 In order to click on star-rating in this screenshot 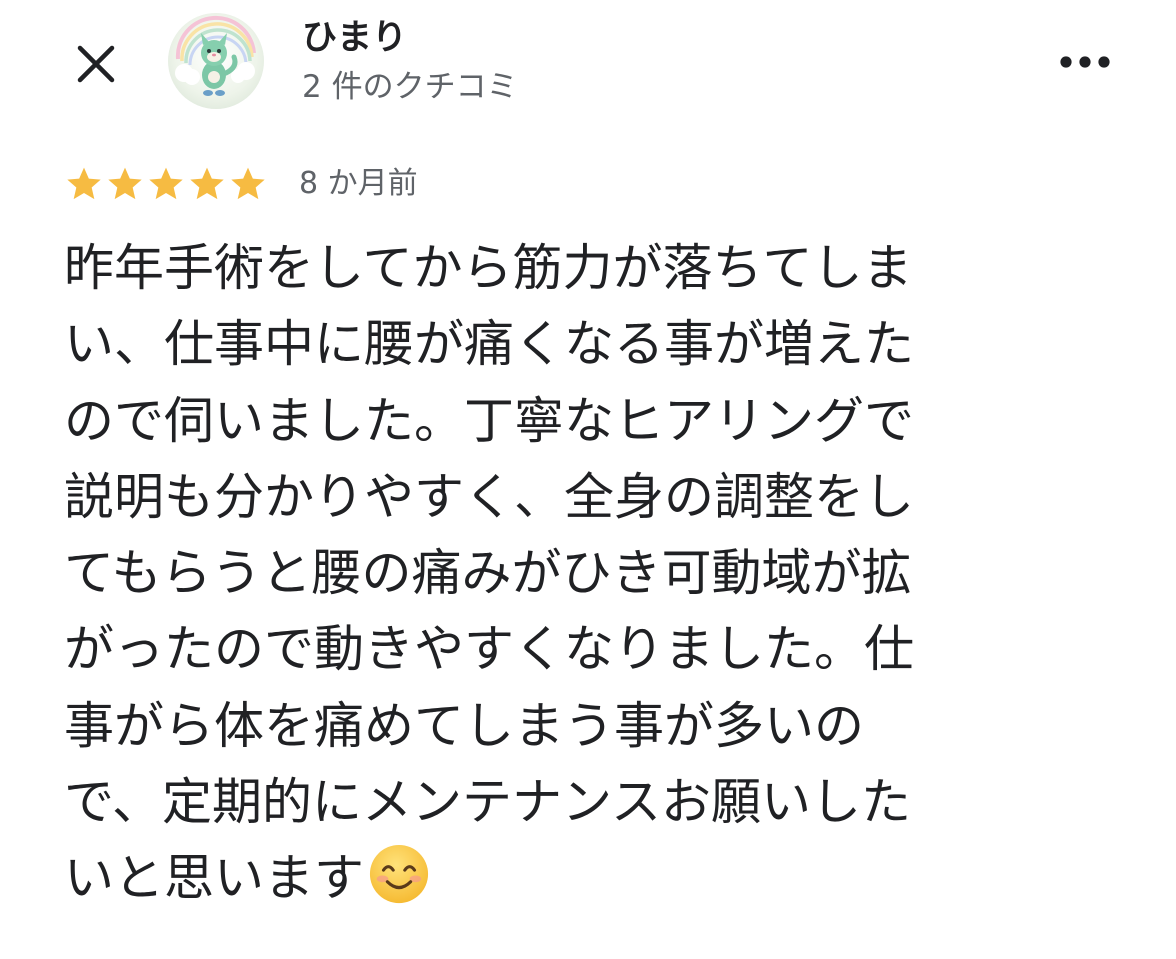, I will do `click(166, 184)`.